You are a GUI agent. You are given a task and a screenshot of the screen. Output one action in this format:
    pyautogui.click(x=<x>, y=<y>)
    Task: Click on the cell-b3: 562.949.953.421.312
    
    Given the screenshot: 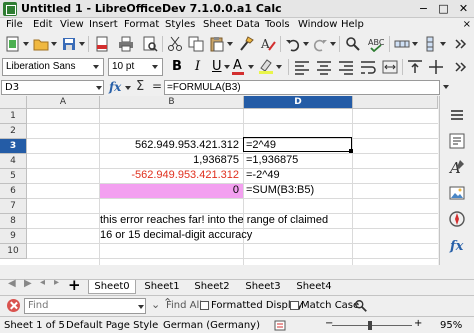 What is the action you would take?
    pyautogui.click(x=171, y=145)
    